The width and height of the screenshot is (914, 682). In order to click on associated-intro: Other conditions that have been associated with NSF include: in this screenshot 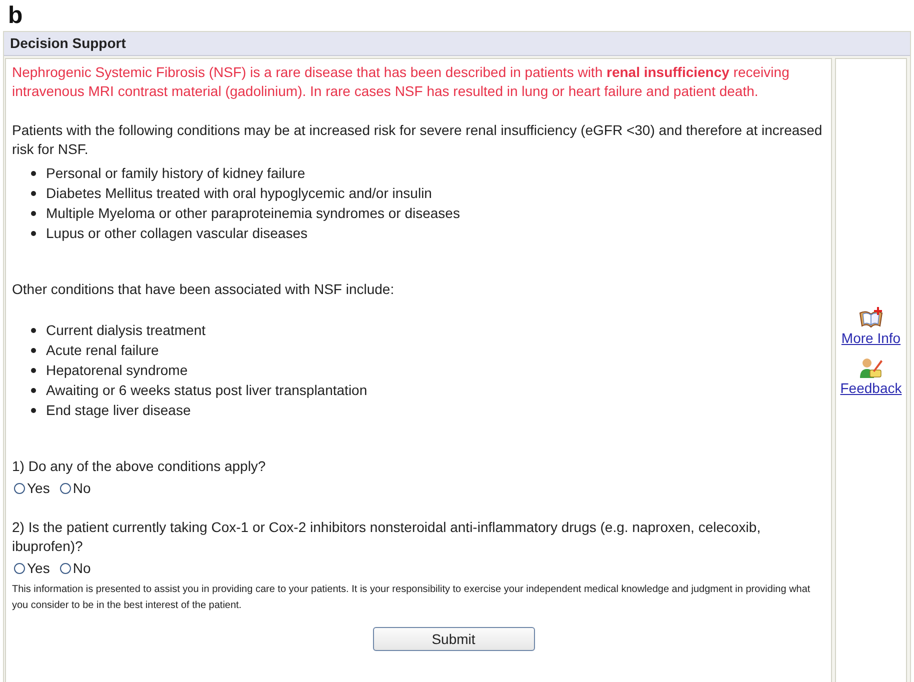, I will do `click(204, 289)`.